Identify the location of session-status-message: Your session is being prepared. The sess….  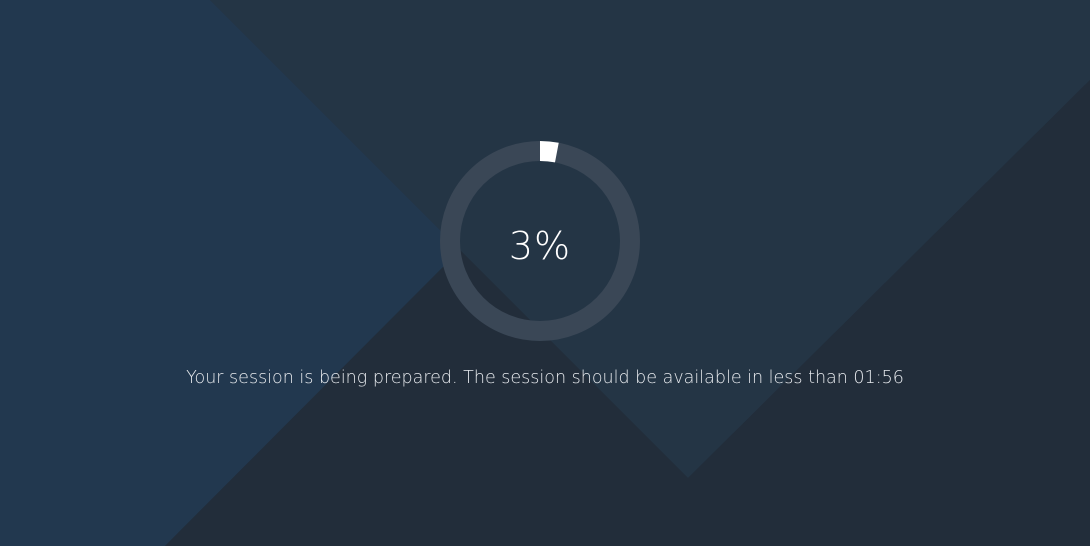
(545, 378).